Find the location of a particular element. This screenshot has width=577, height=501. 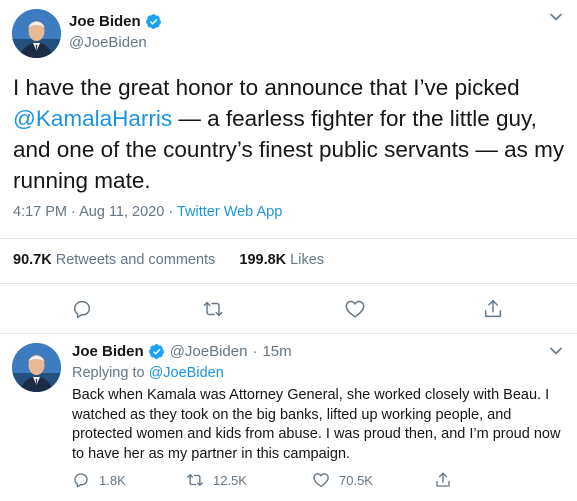

reply-button: 1.8K is located at coordinates (99, 480).